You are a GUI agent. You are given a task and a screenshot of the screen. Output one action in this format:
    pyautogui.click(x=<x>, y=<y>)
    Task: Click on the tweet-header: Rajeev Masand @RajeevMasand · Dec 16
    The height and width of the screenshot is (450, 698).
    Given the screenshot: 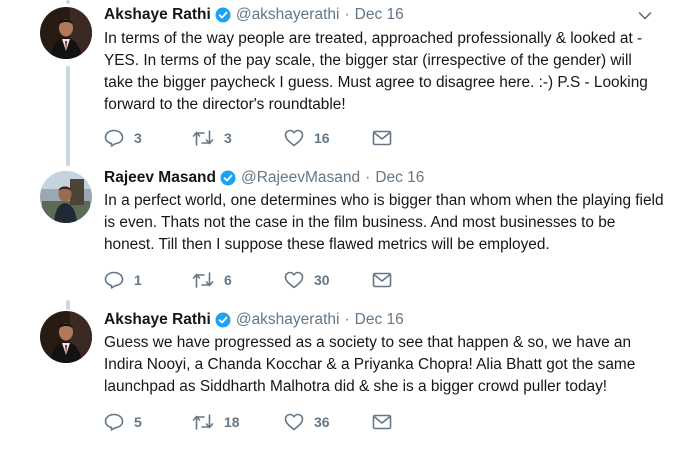 What is the action you would take?
    pyautogui.click(x=264, y=178)
    